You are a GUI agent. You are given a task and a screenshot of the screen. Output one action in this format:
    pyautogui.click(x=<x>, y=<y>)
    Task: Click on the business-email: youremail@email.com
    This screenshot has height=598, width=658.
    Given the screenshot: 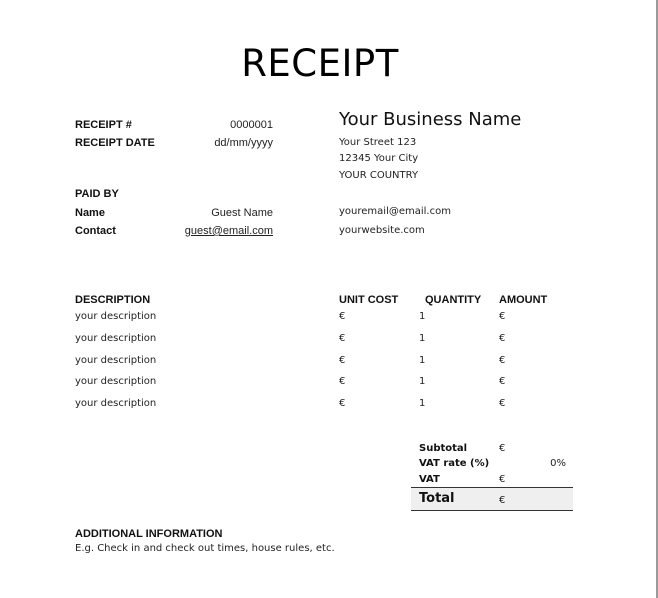 What is the action you would take?
    pyautogui.click(x=395, y=211)
    